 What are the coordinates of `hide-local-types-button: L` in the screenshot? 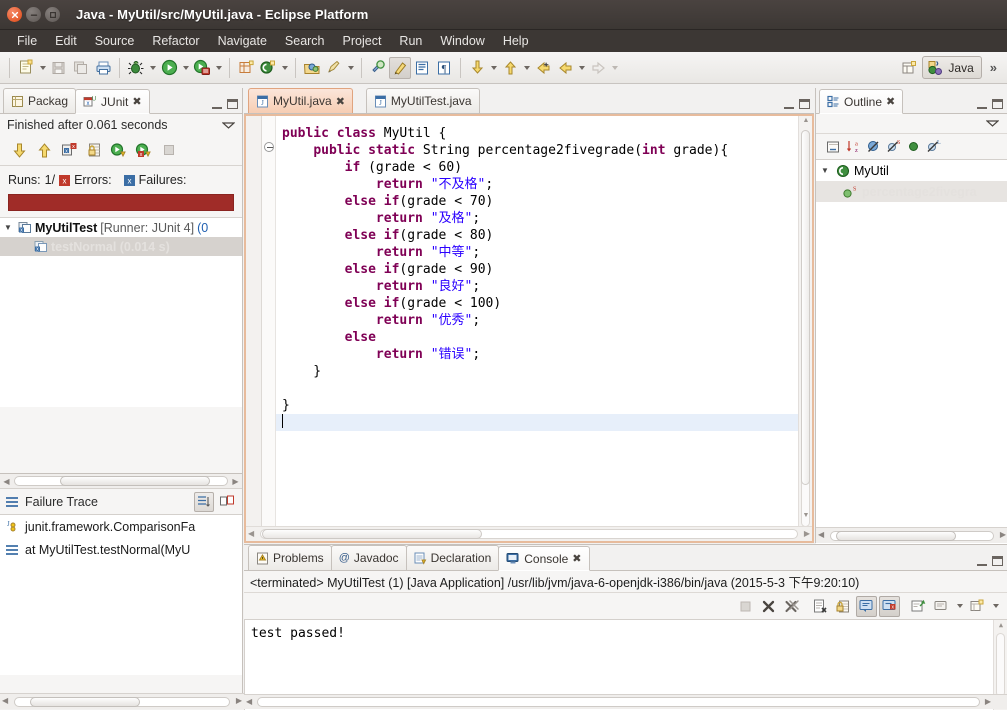 It's located at (933, 146).